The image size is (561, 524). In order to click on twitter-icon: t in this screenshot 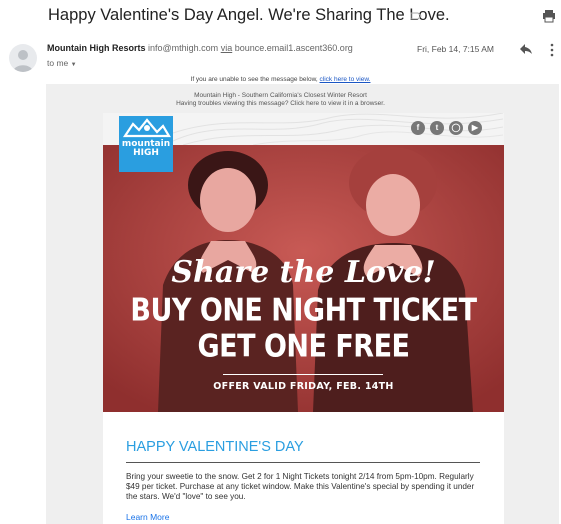, I will do `click(437, 128)`.